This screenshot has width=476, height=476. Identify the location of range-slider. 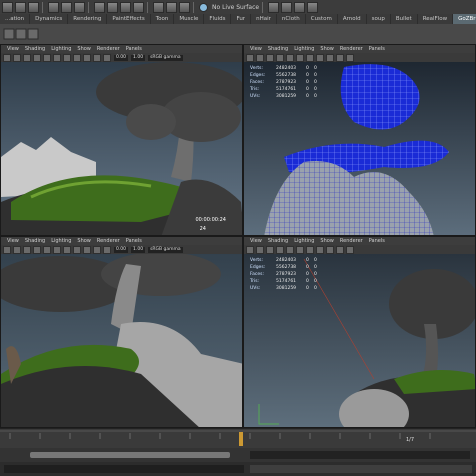
(238, 455).